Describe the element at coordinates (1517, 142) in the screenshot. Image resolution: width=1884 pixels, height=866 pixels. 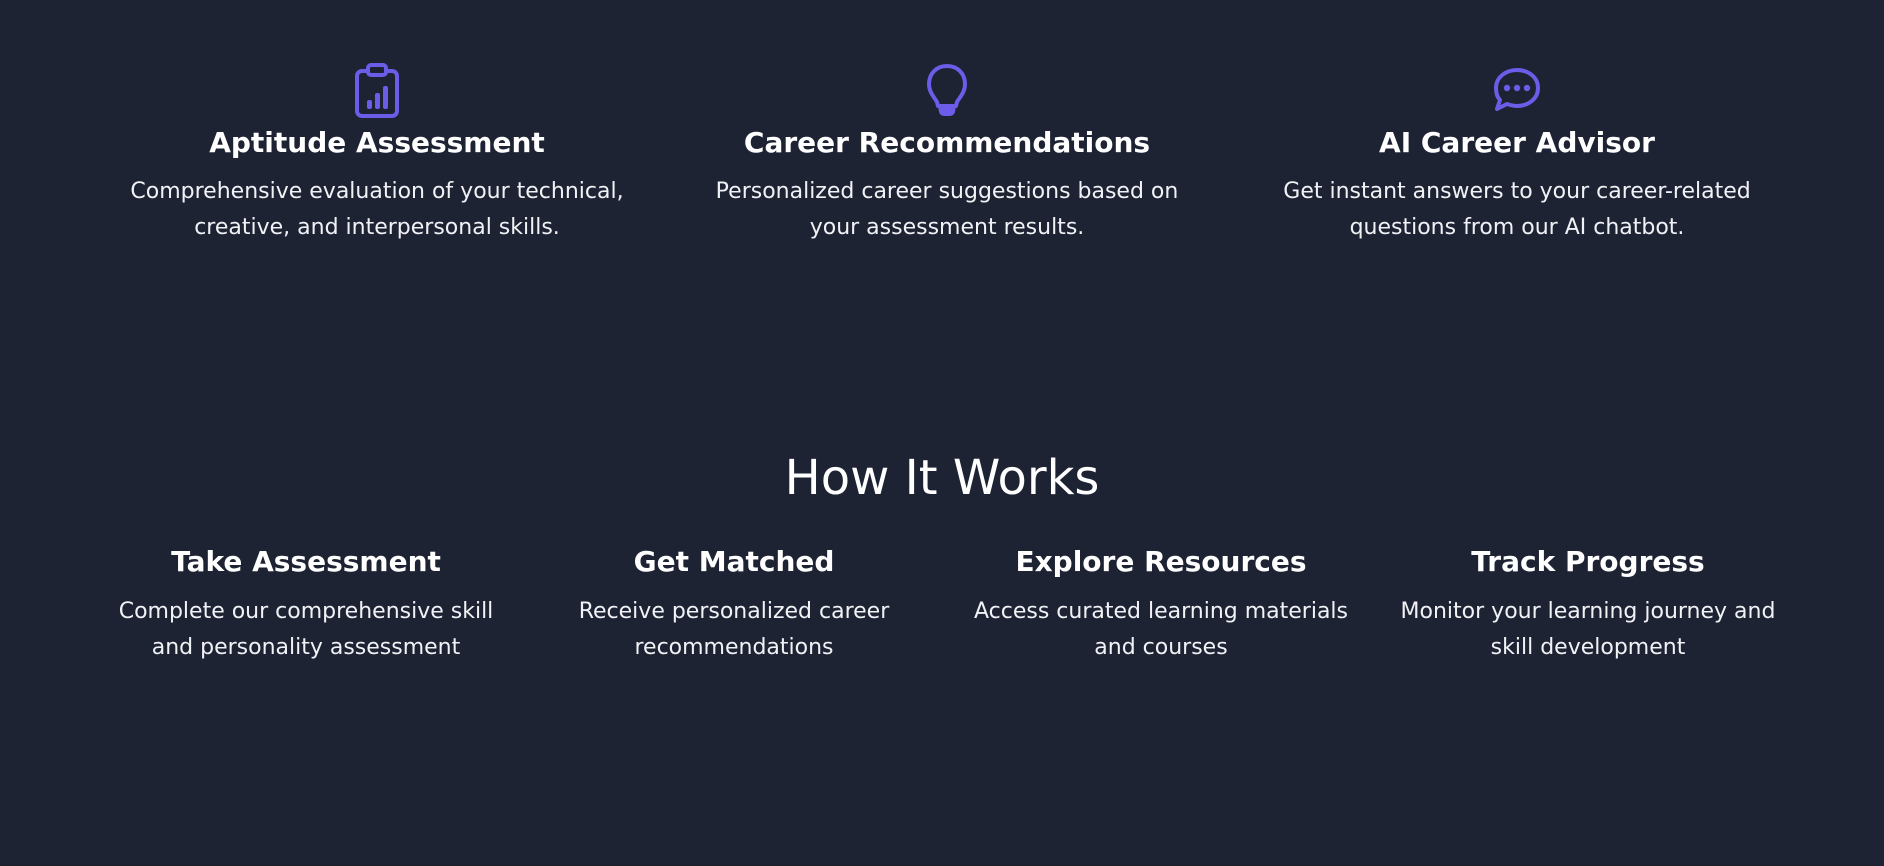
I see `feature-title: AI Career Advisor` at that location.